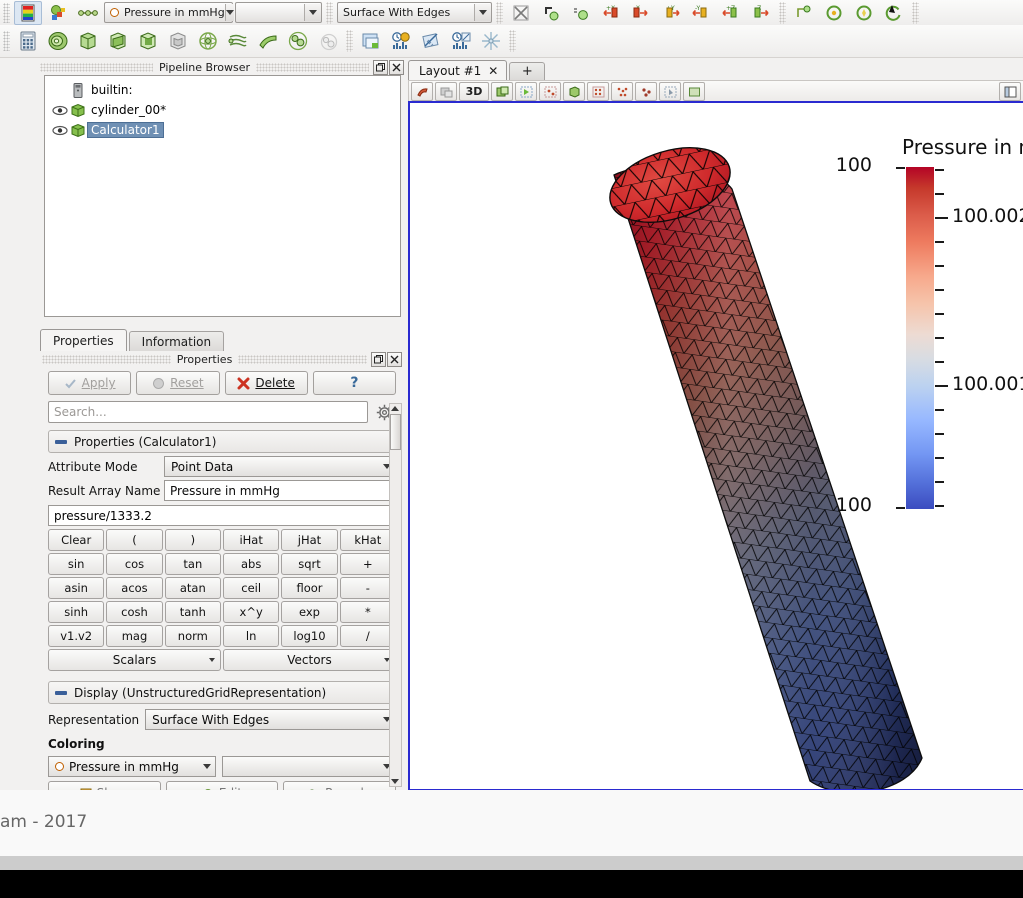  Describe the element at coordinates (280, 490) in the screenshot. I see `result-array-input: Pressure in mmHg` at that location.